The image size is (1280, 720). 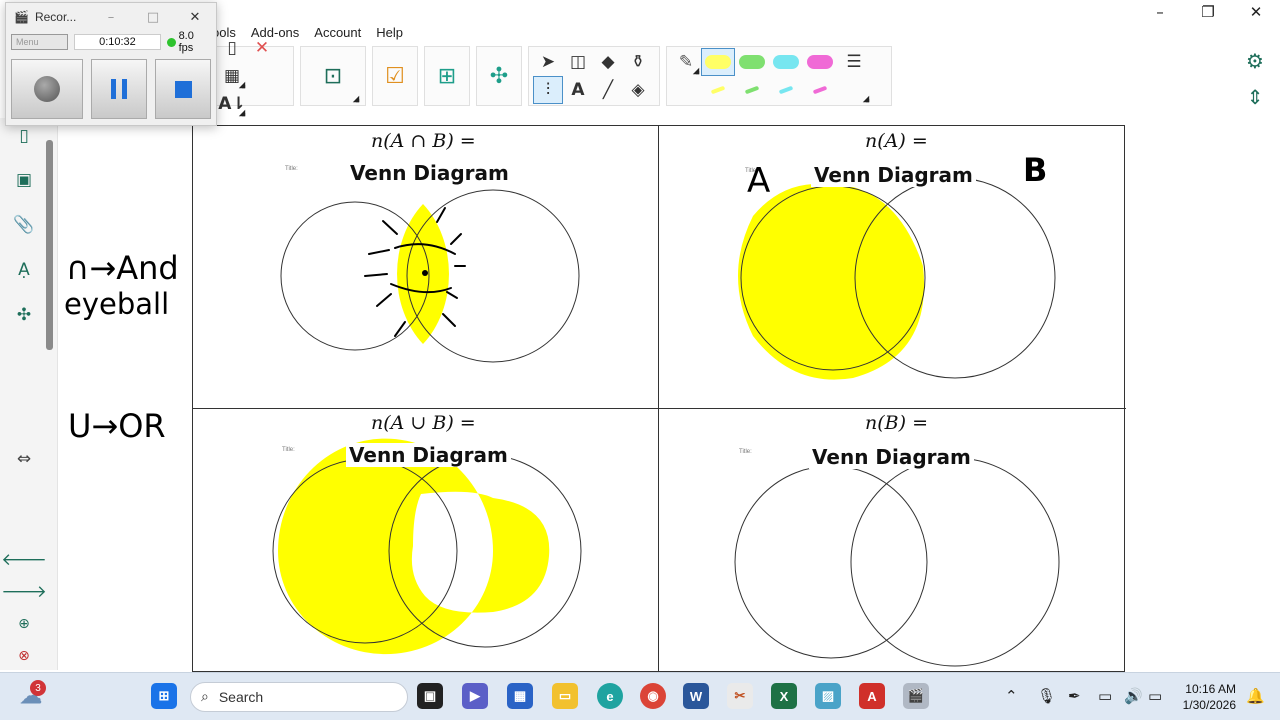 What do you see at coordinates (429, 173) in the screenshot?
I see `venn-title-q1: Venn Diagram` at bounding box center [429, 173].